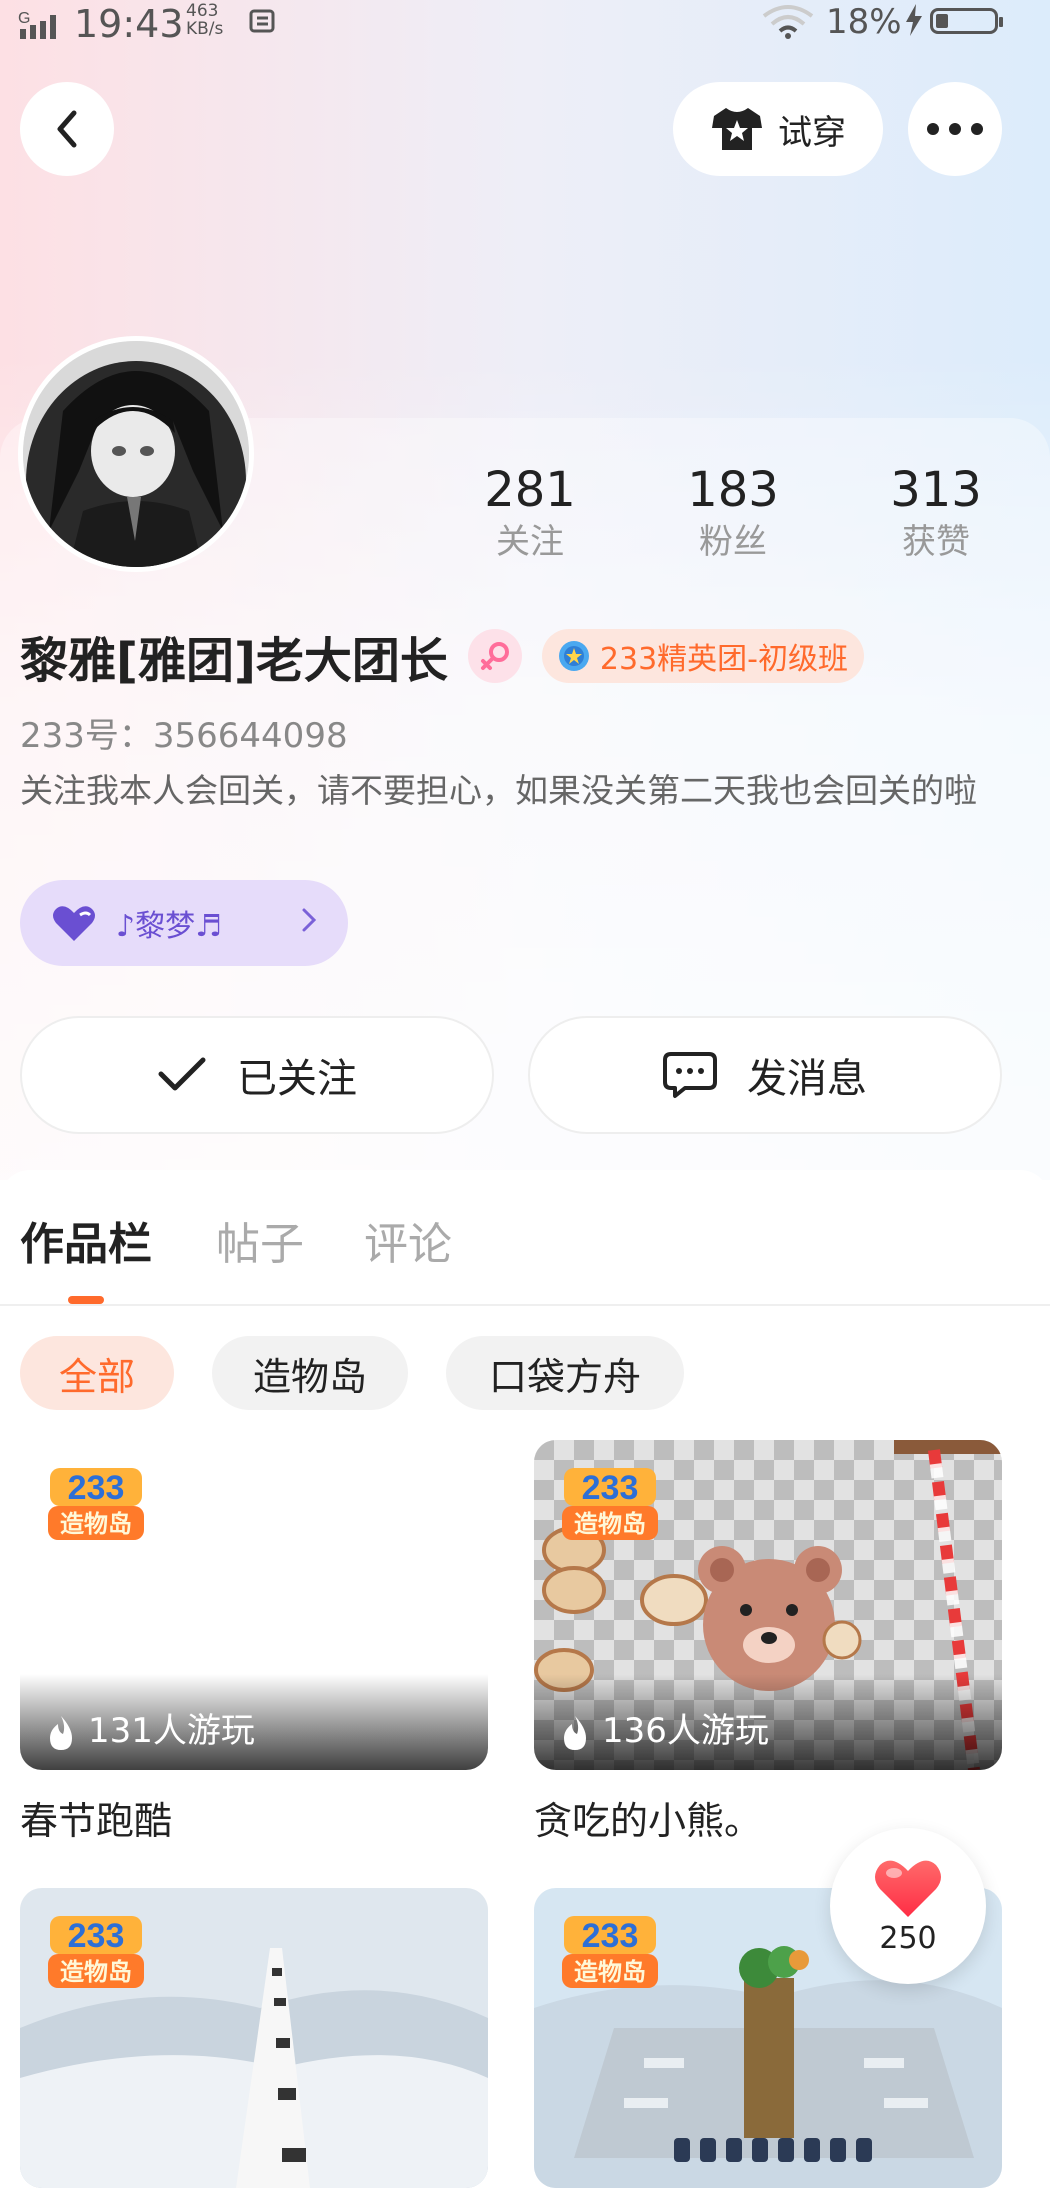  What do you see at coordinates (297, 1079) in the screenshot?
I see `followed-label: 已关注` at bounding box center [297, 1079].